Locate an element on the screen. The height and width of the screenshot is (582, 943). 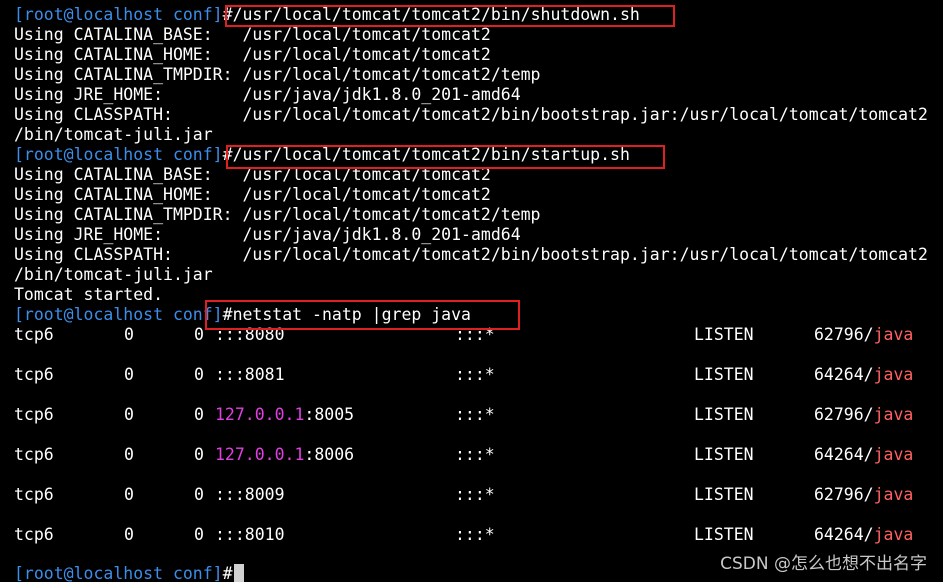
started-message: Tomcat started. is located at coordinates (89, 294).